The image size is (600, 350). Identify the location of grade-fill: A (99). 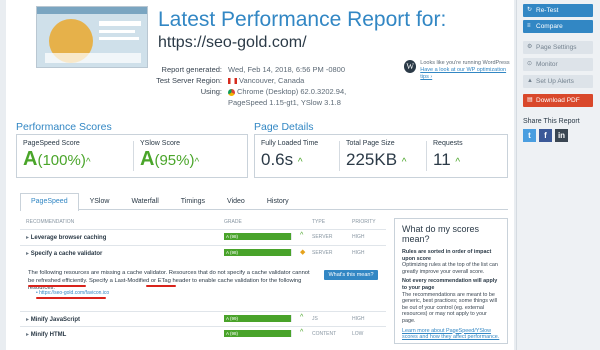
(258, 318).